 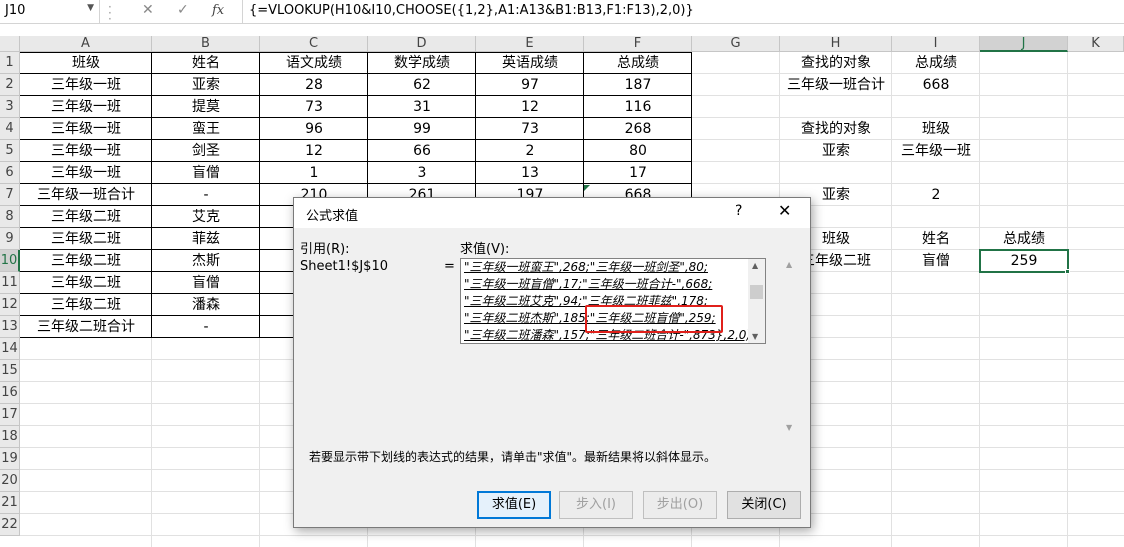 What do you see at coordinates (1024, 44) in the screenshot?
I see `column-header-j: J` at bounding box center [1024, 44].